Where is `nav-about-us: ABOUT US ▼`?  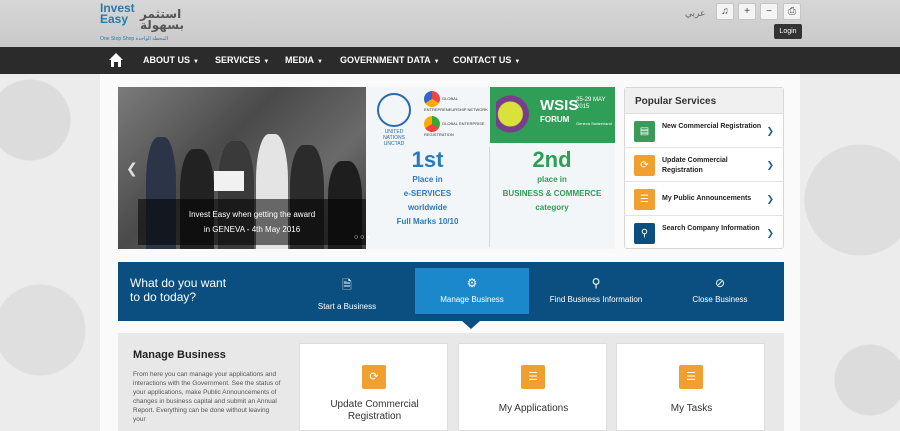
nav-about-us: ABOUT US ▼ is located at coordinates (171, 60).